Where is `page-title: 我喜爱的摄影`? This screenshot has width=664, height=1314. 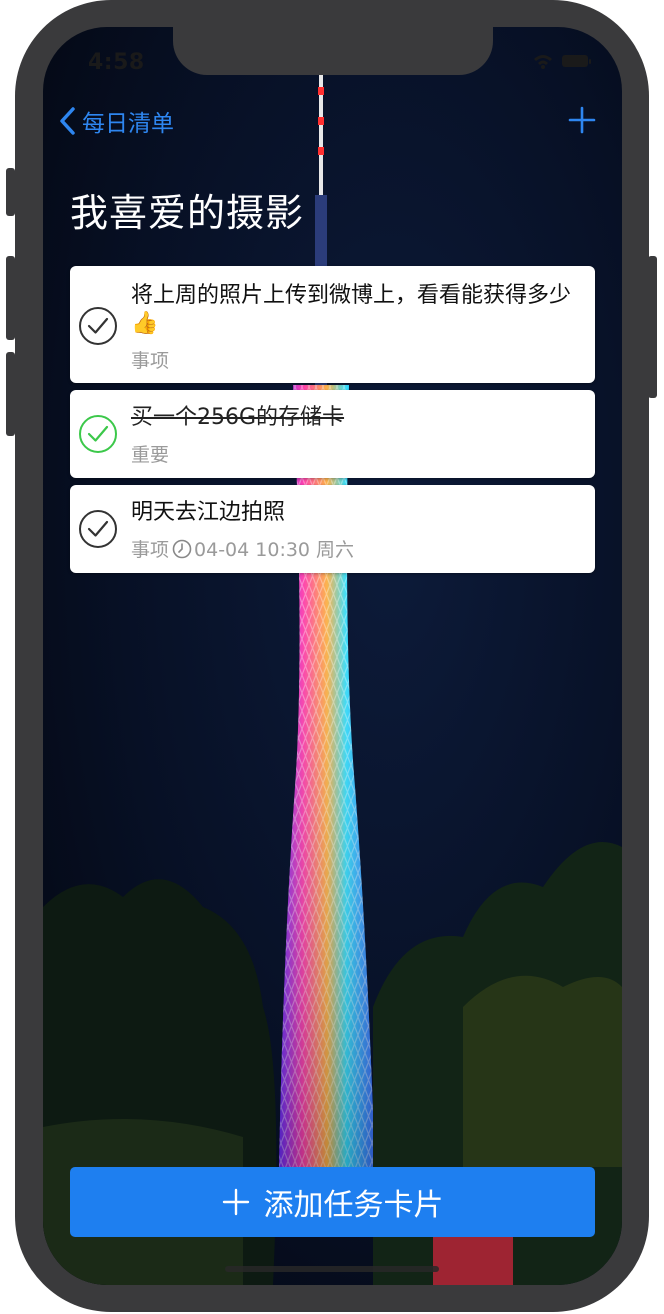 page-title: 我喜爱的摄影 is located at coordinates (187, 213).